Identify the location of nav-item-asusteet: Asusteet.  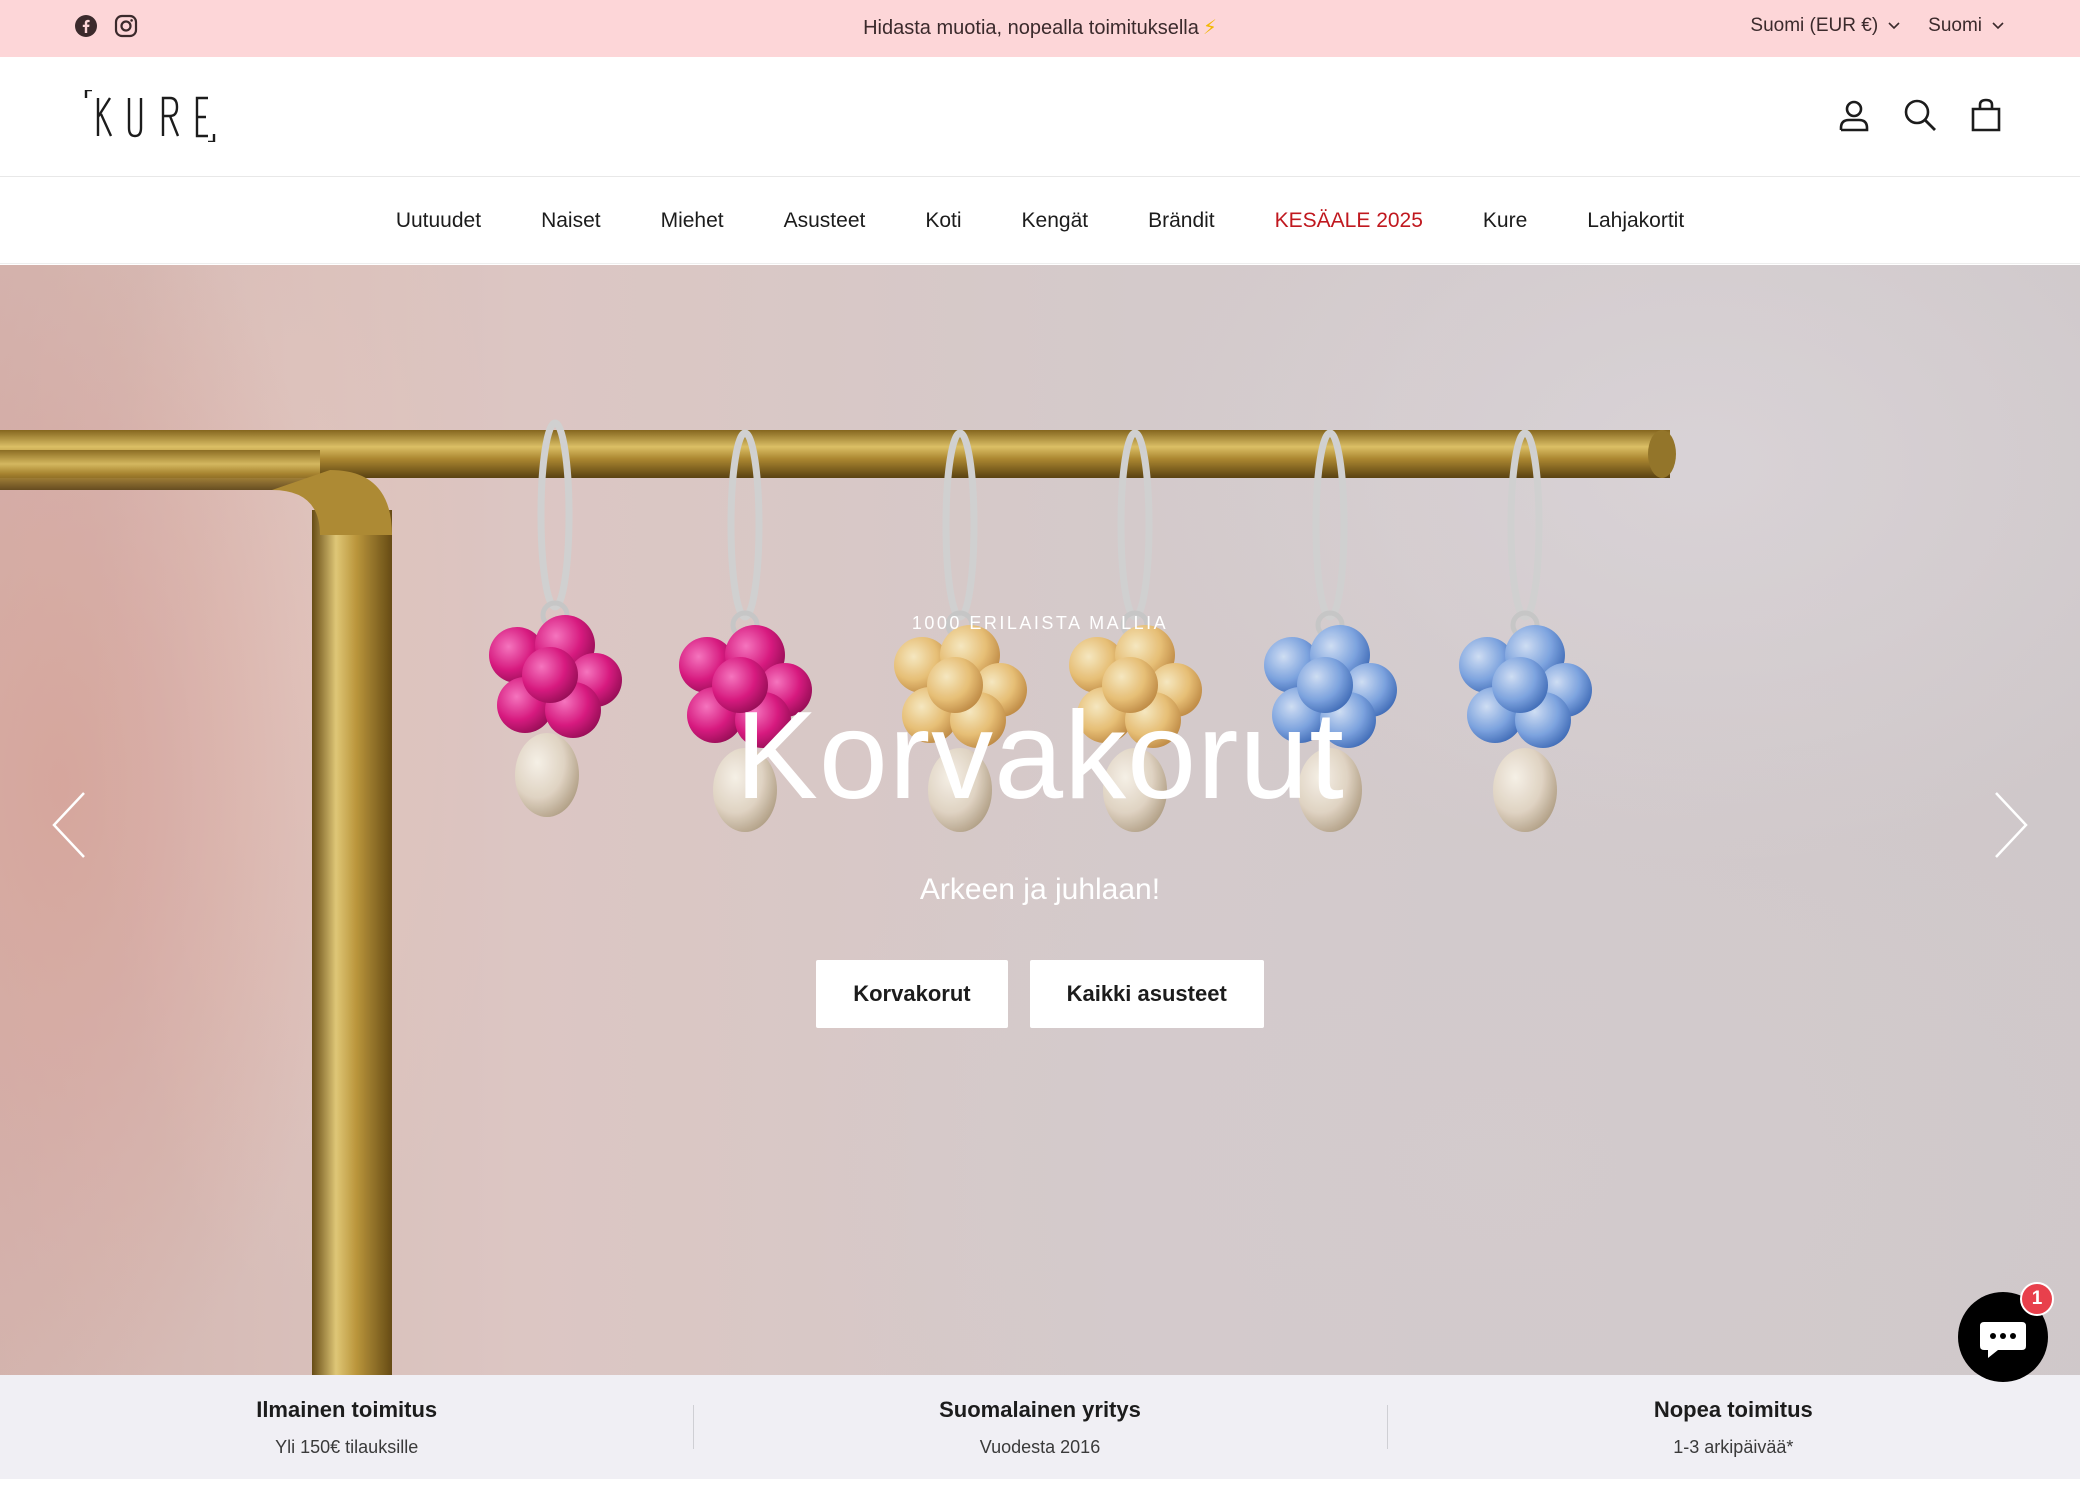
(825, 221).